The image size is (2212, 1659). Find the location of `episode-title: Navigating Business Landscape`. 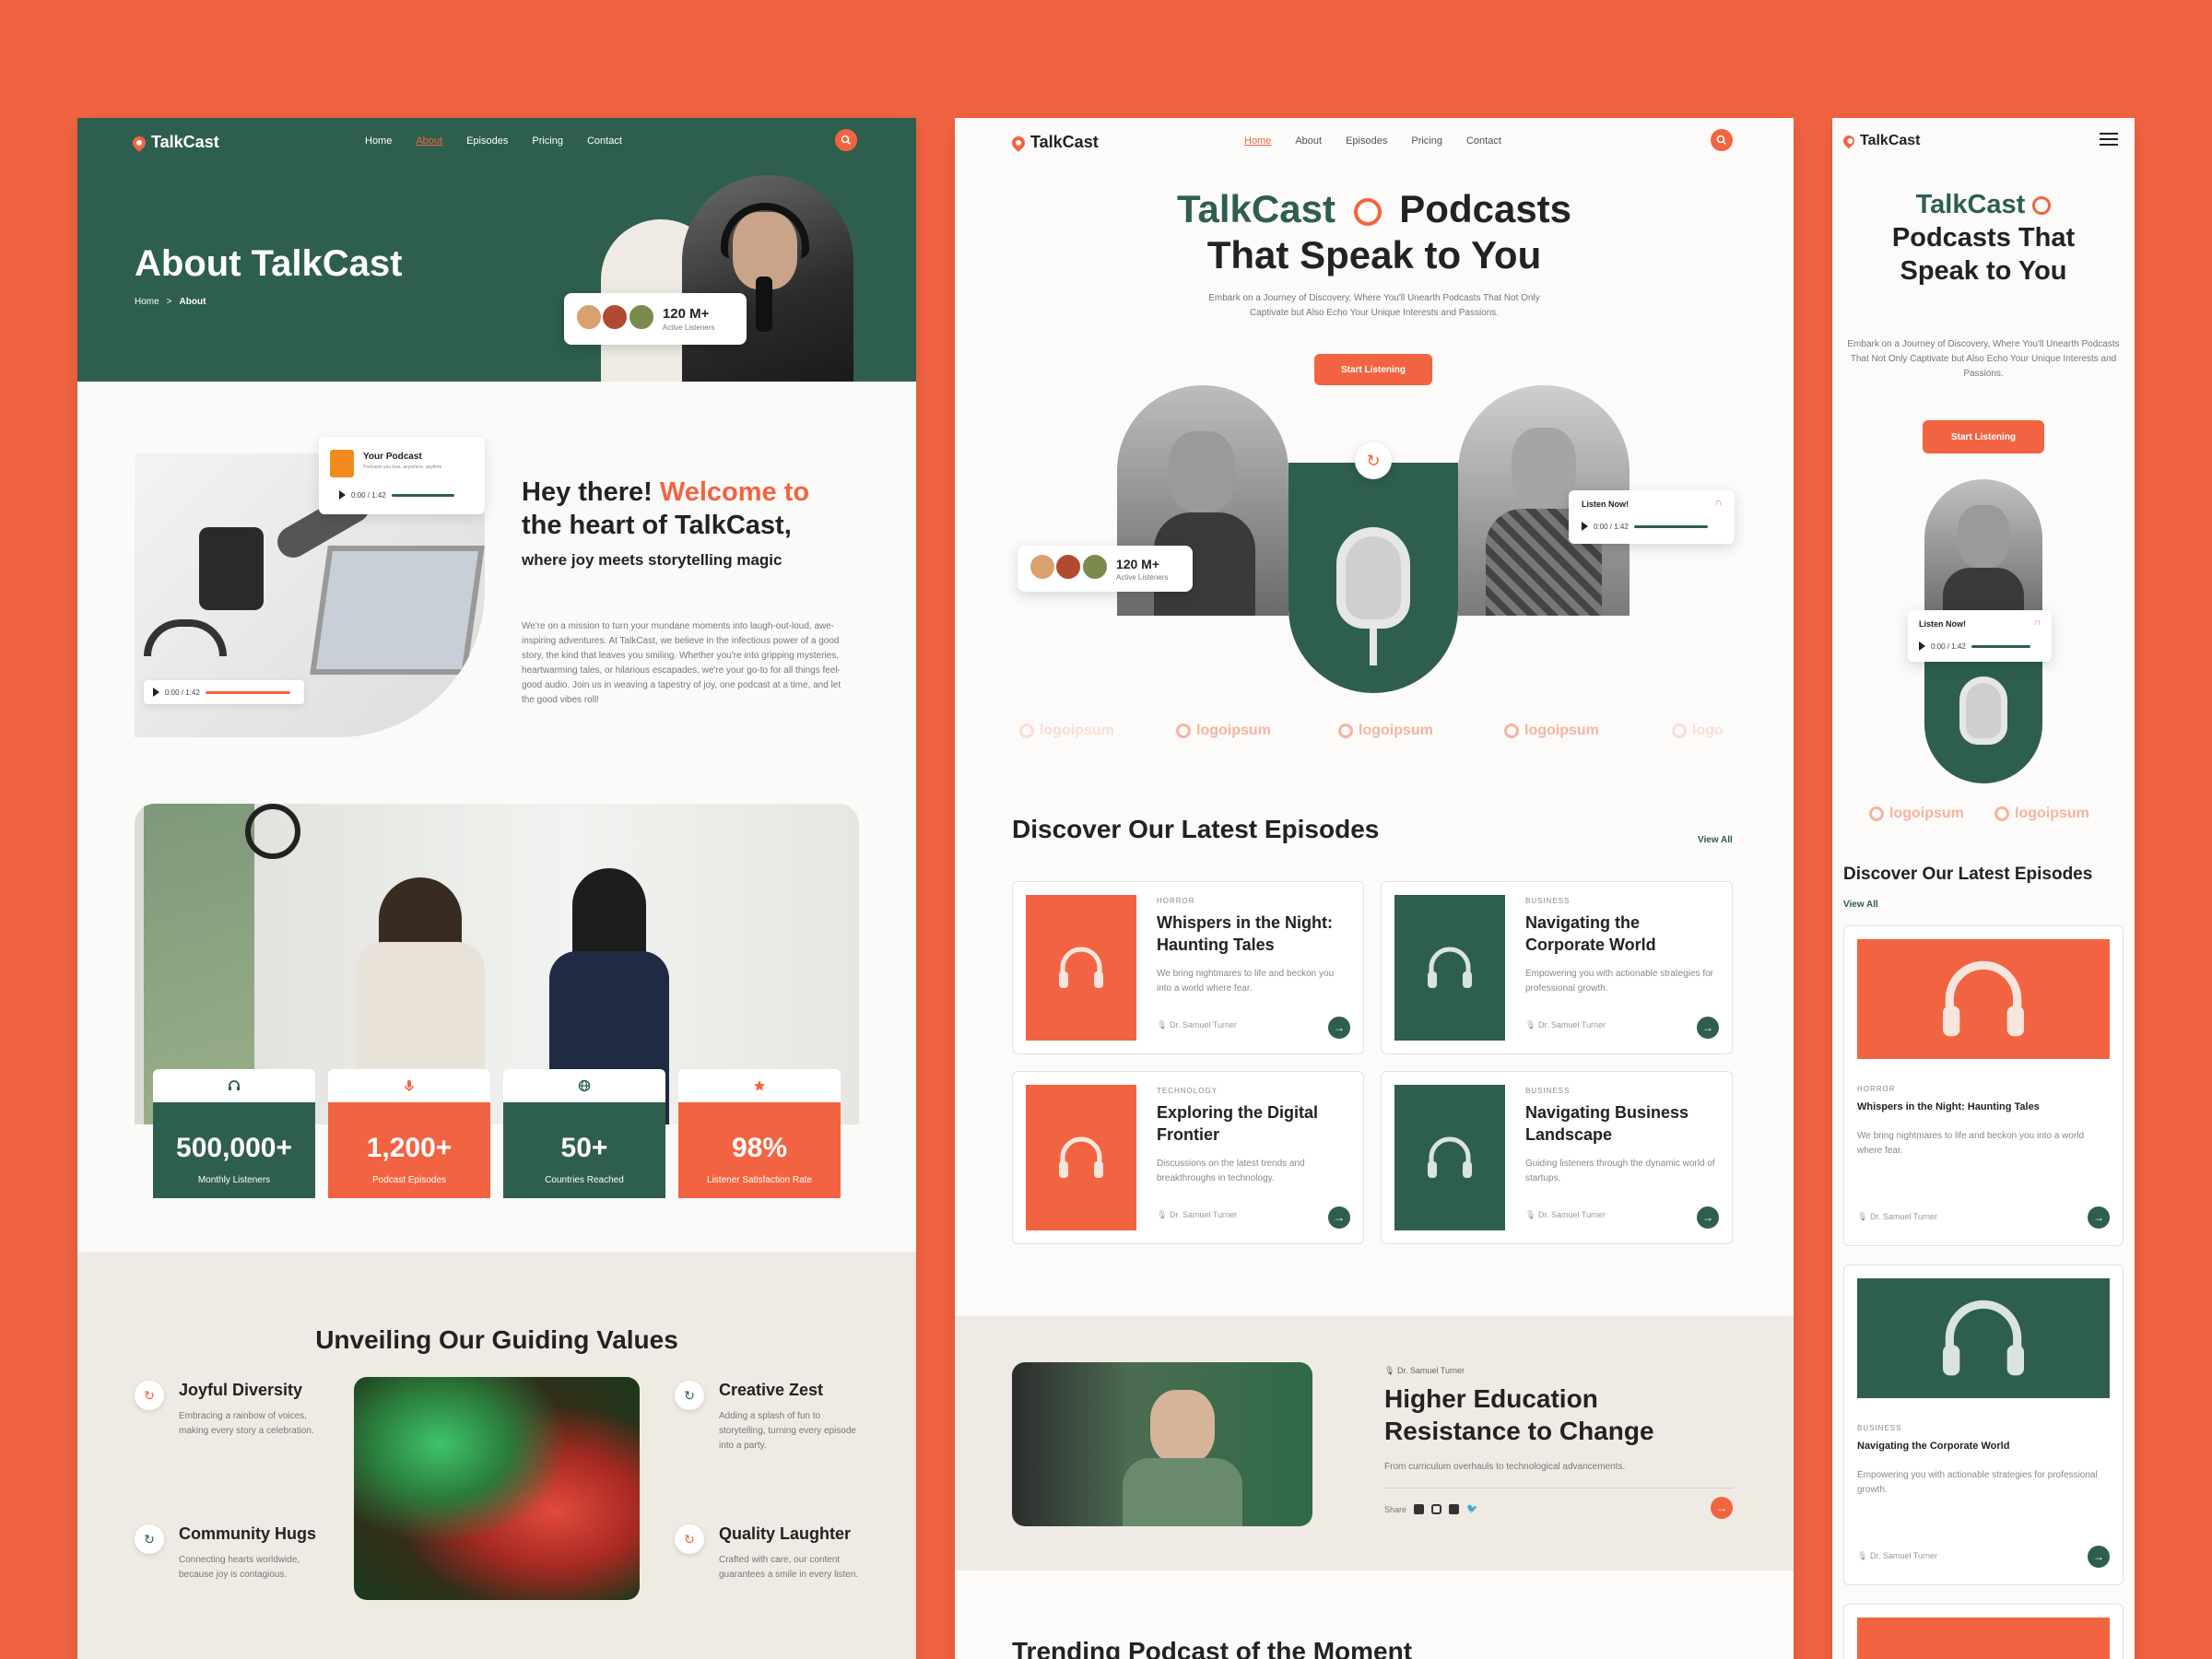

episode-title: Navigating Business Landscape is located at coordinates (1622, 1123).